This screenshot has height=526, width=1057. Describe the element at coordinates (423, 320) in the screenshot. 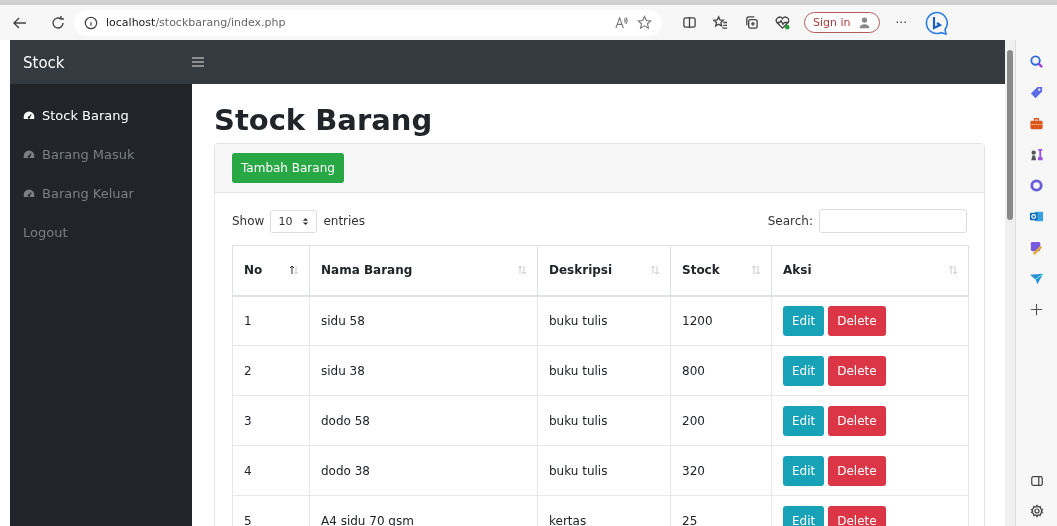

I see `table-cell: sidu 58` at that location.